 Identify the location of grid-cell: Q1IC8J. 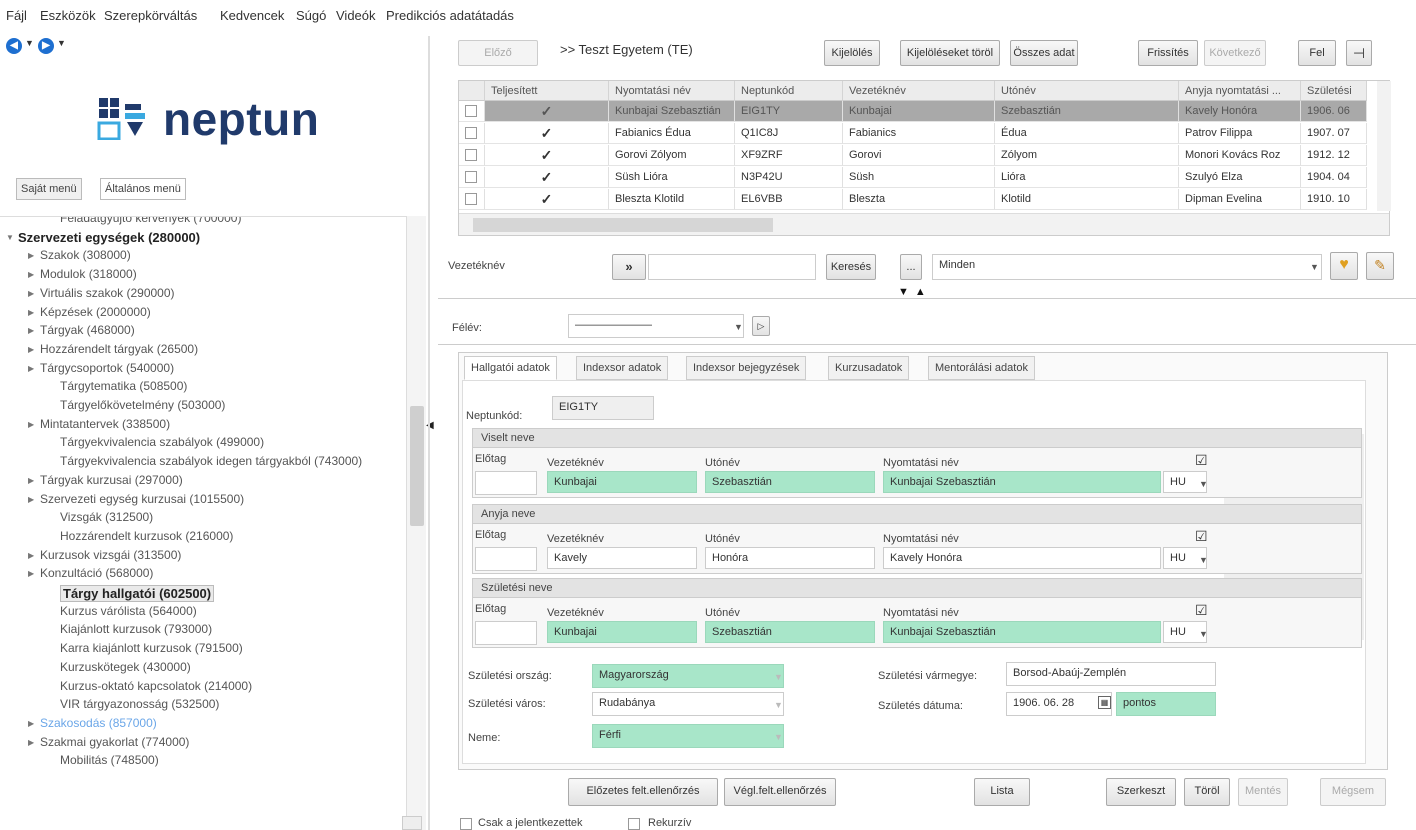
(789, 133).